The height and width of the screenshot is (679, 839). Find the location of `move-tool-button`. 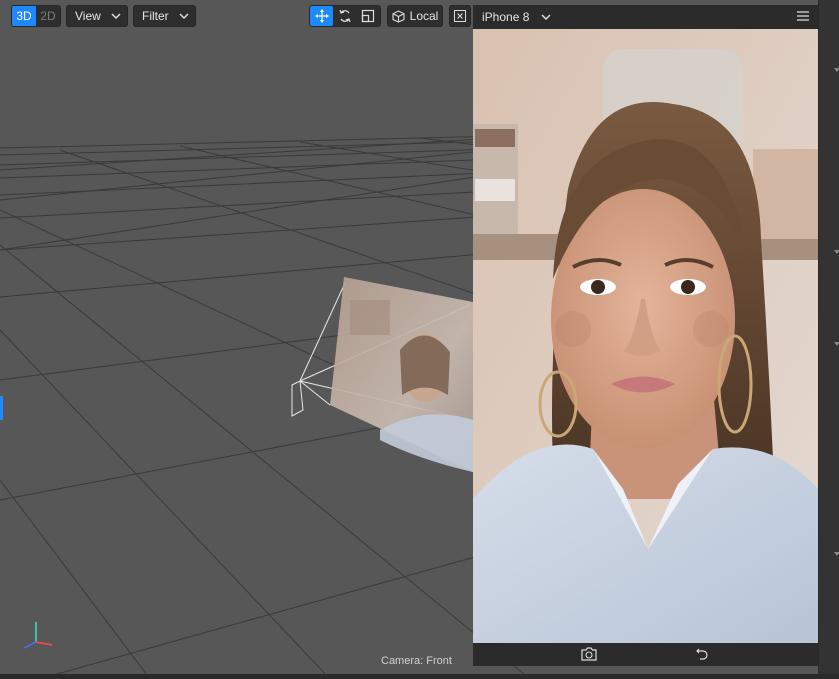

move-tool-button is located at coordinates (322, 16).